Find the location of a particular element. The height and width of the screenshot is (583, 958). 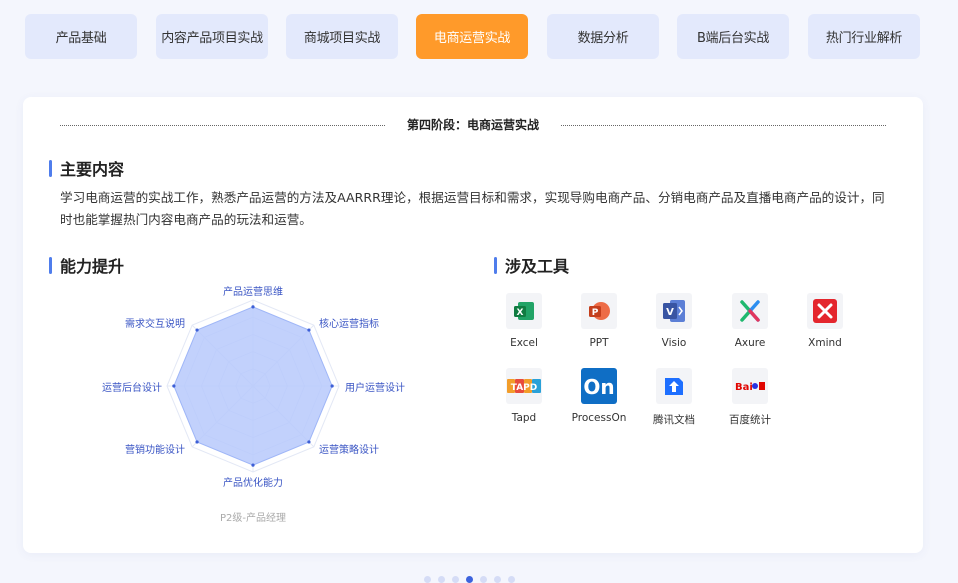

axis-label-requirement-interaction: 需求交互说明 is located at coordinates (155, 323).